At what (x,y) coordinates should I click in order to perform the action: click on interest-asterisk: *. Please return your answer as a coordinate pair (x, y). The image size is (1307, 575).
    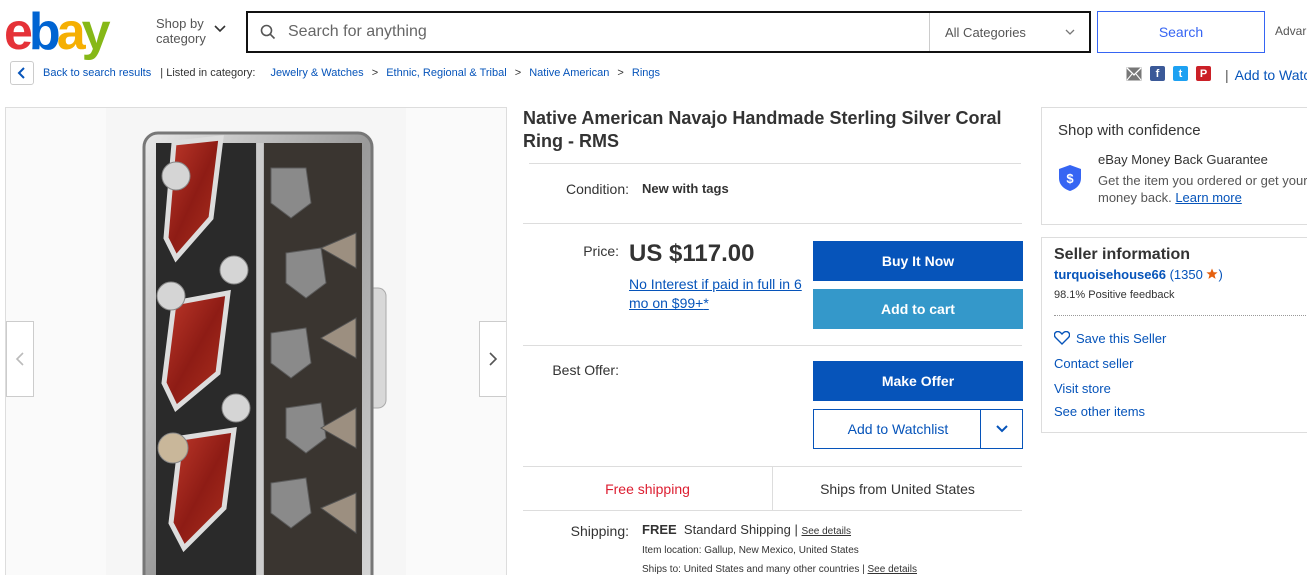
    Looking at the image, I should click on (706, 303).